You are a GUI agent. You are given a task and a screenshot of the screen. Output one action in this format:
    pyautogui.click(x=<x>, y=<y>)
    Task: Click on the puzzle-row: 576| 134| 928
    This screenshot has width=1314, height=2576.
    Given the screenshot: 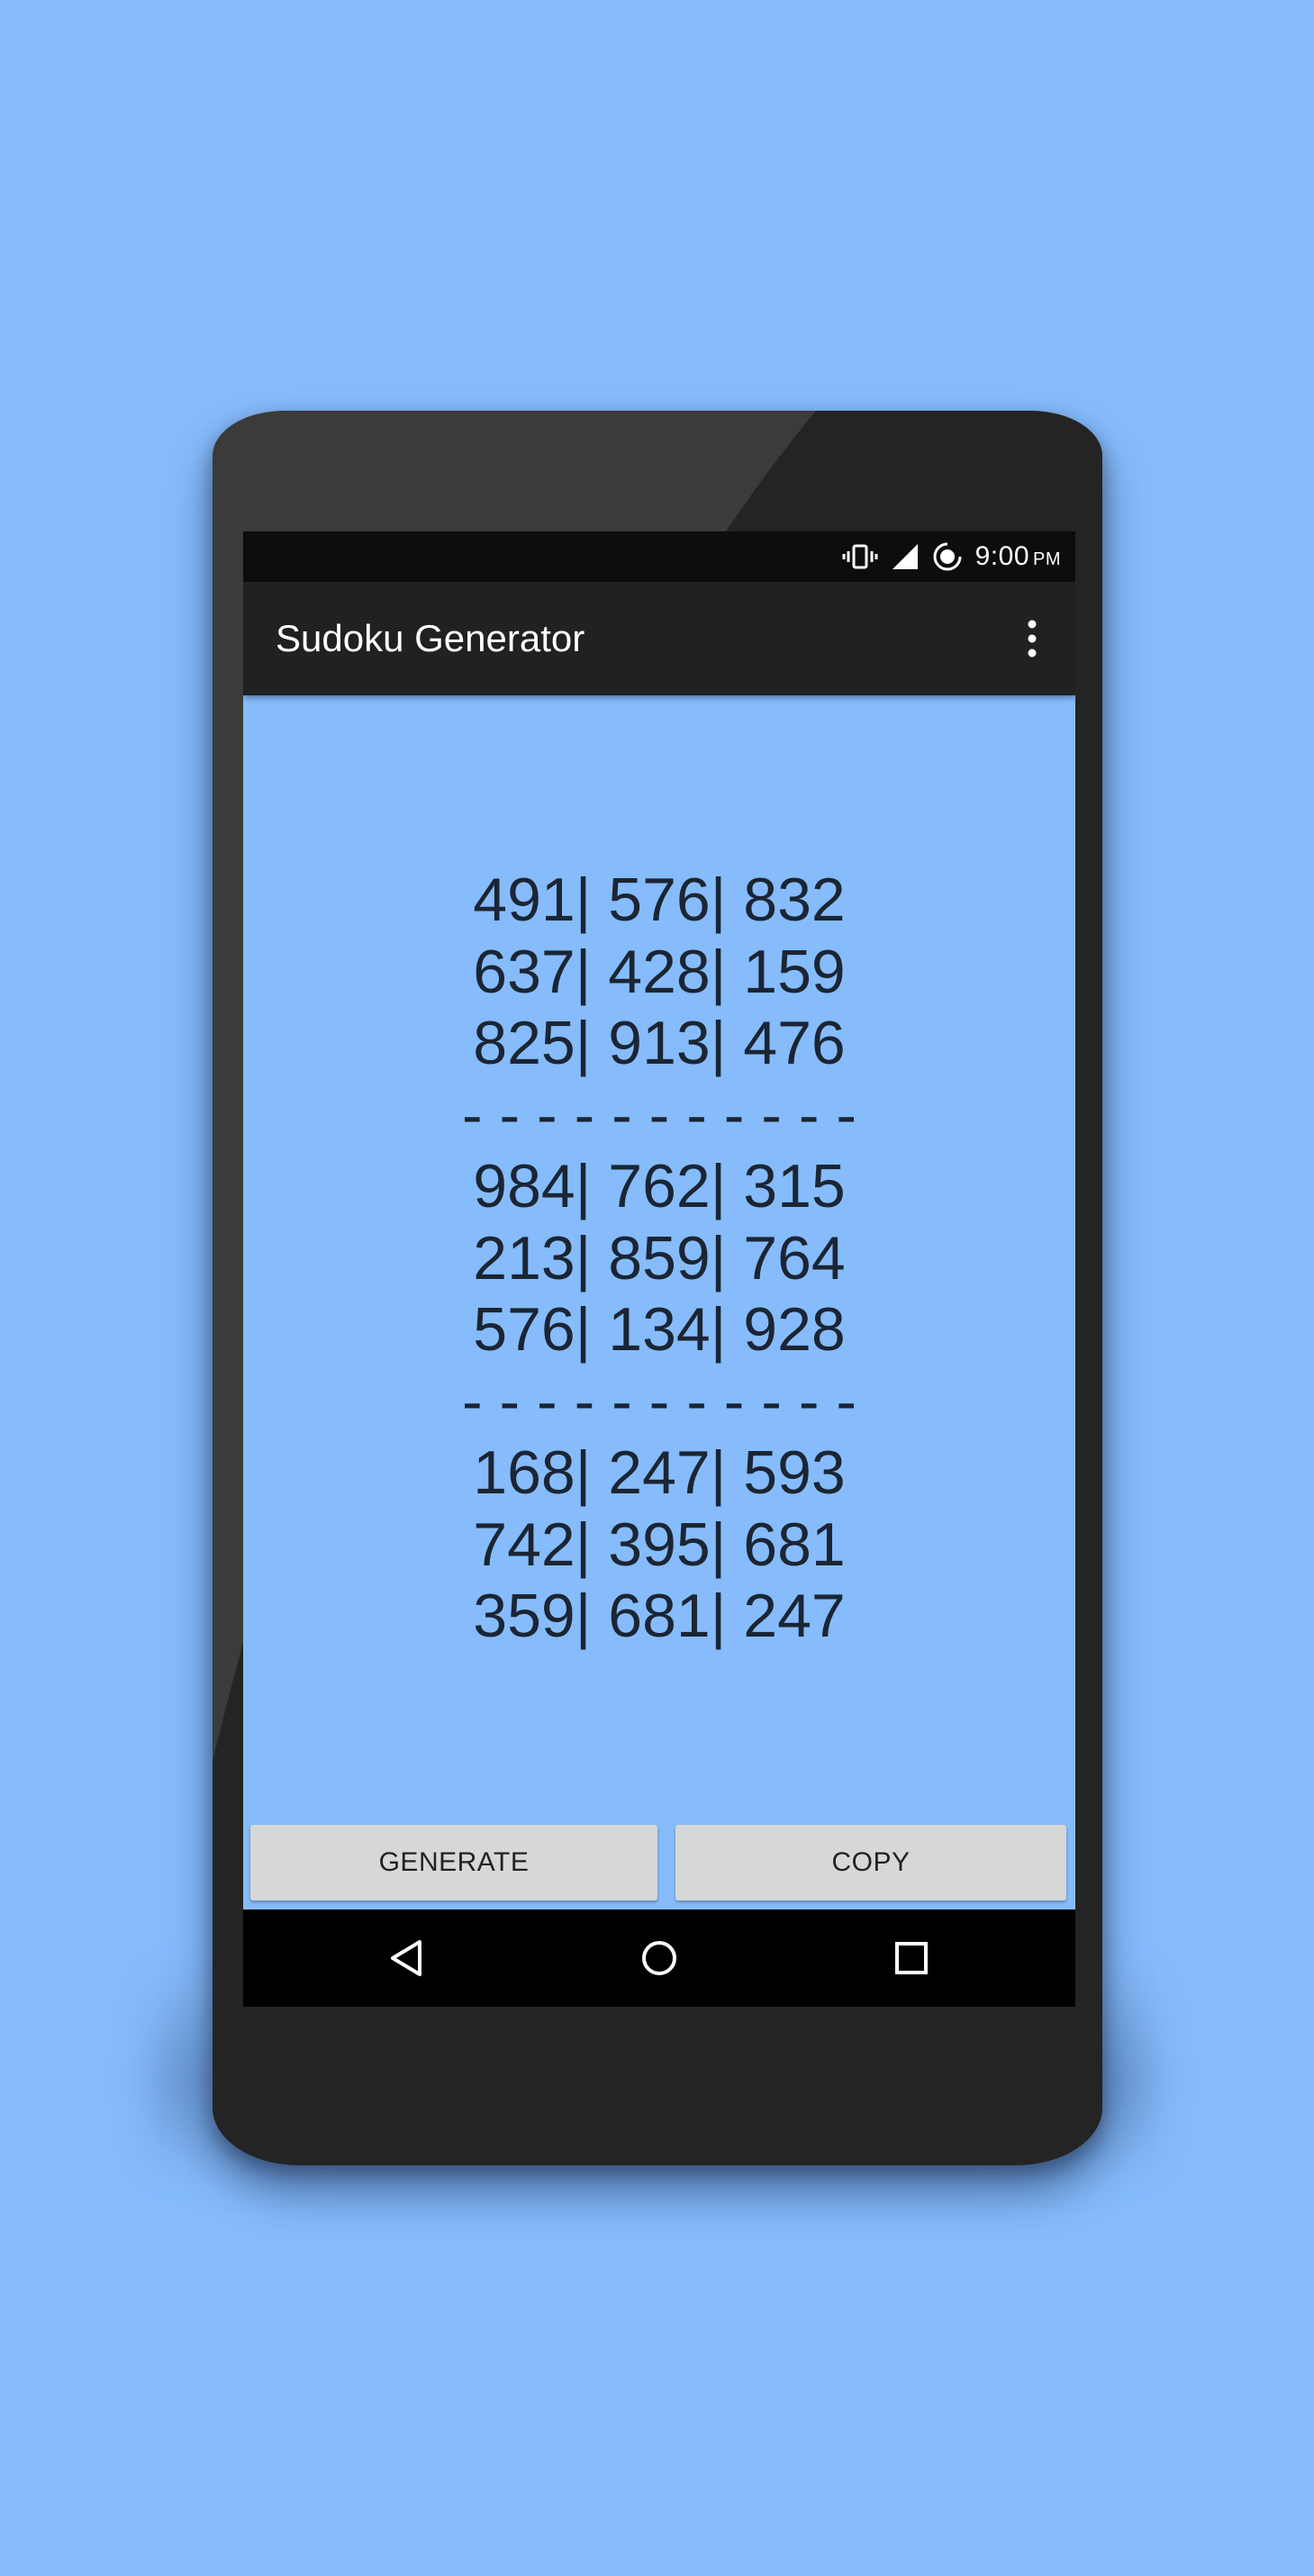 What is the action you would take?
    pyautogui.click(x=659, y=1329)
    